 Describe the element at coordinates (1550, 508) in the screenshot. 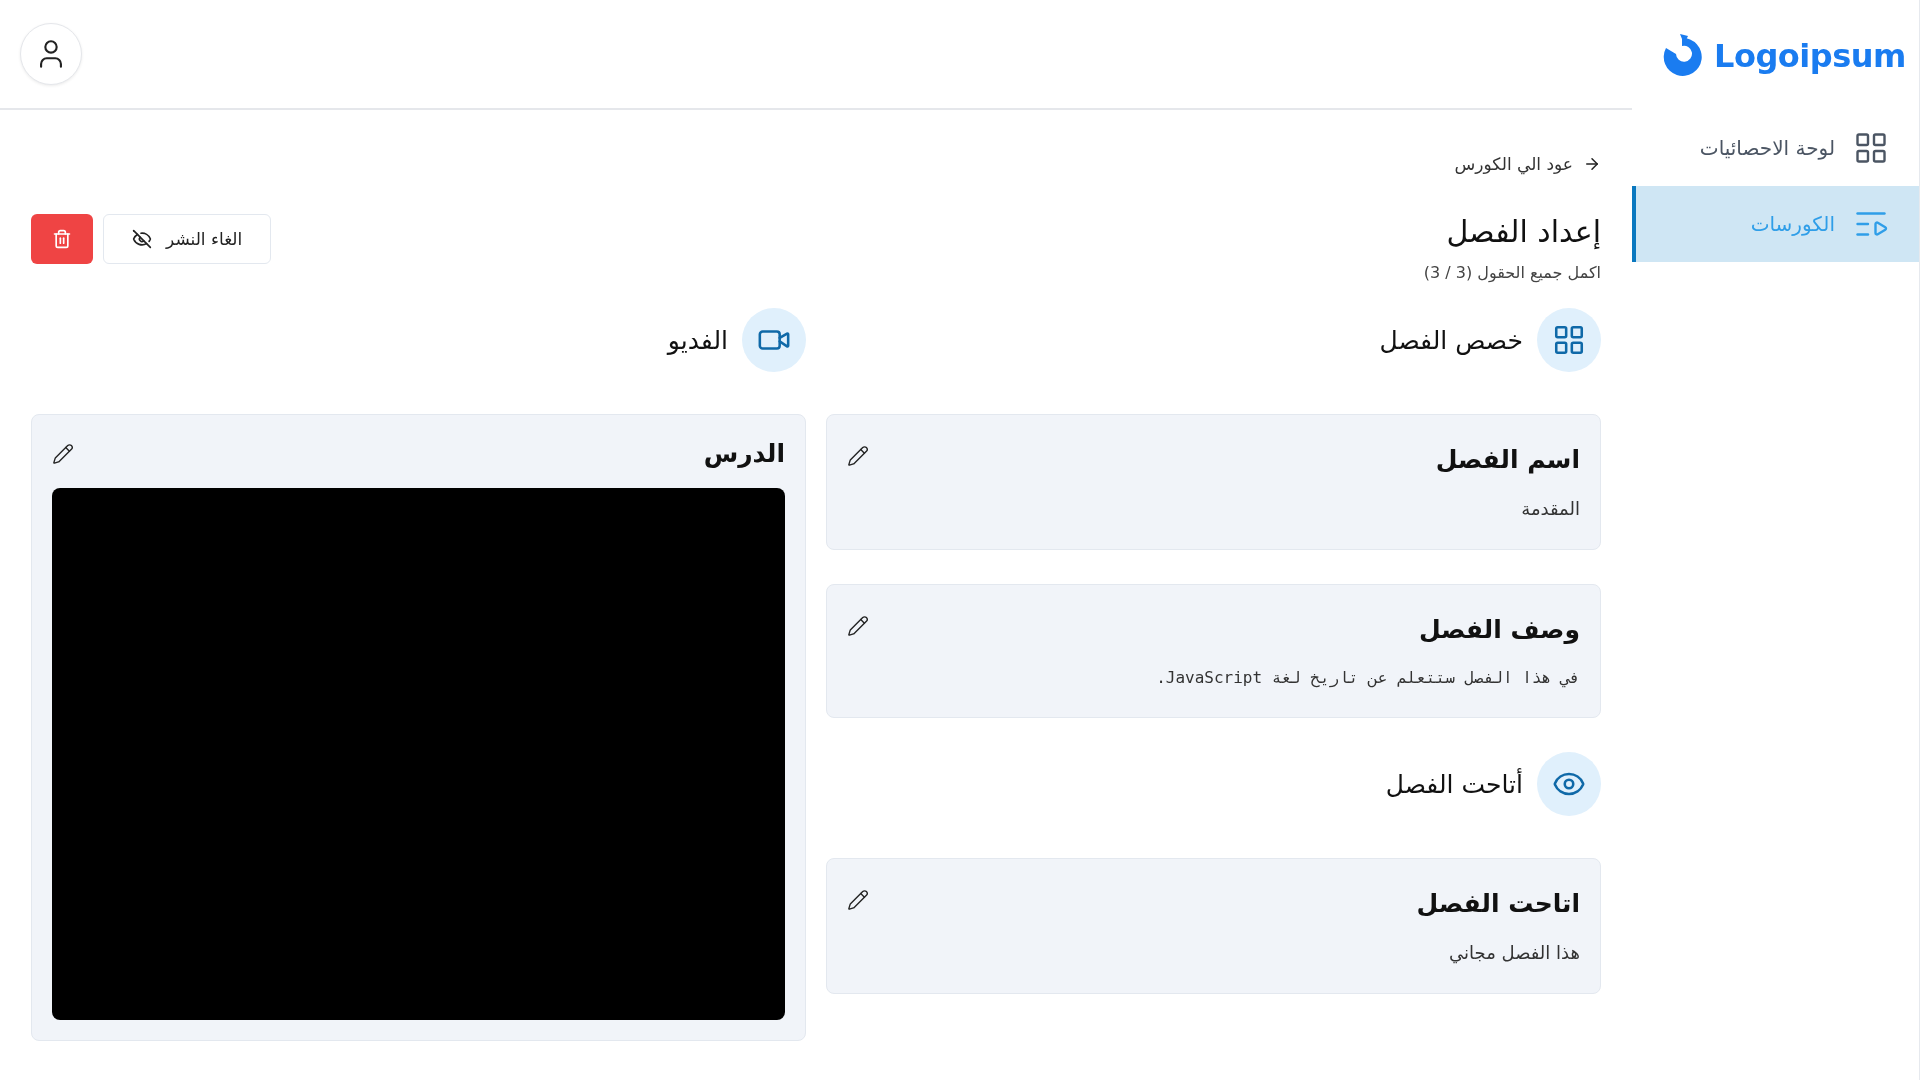

I see `field-value: المقدمة` at that location.